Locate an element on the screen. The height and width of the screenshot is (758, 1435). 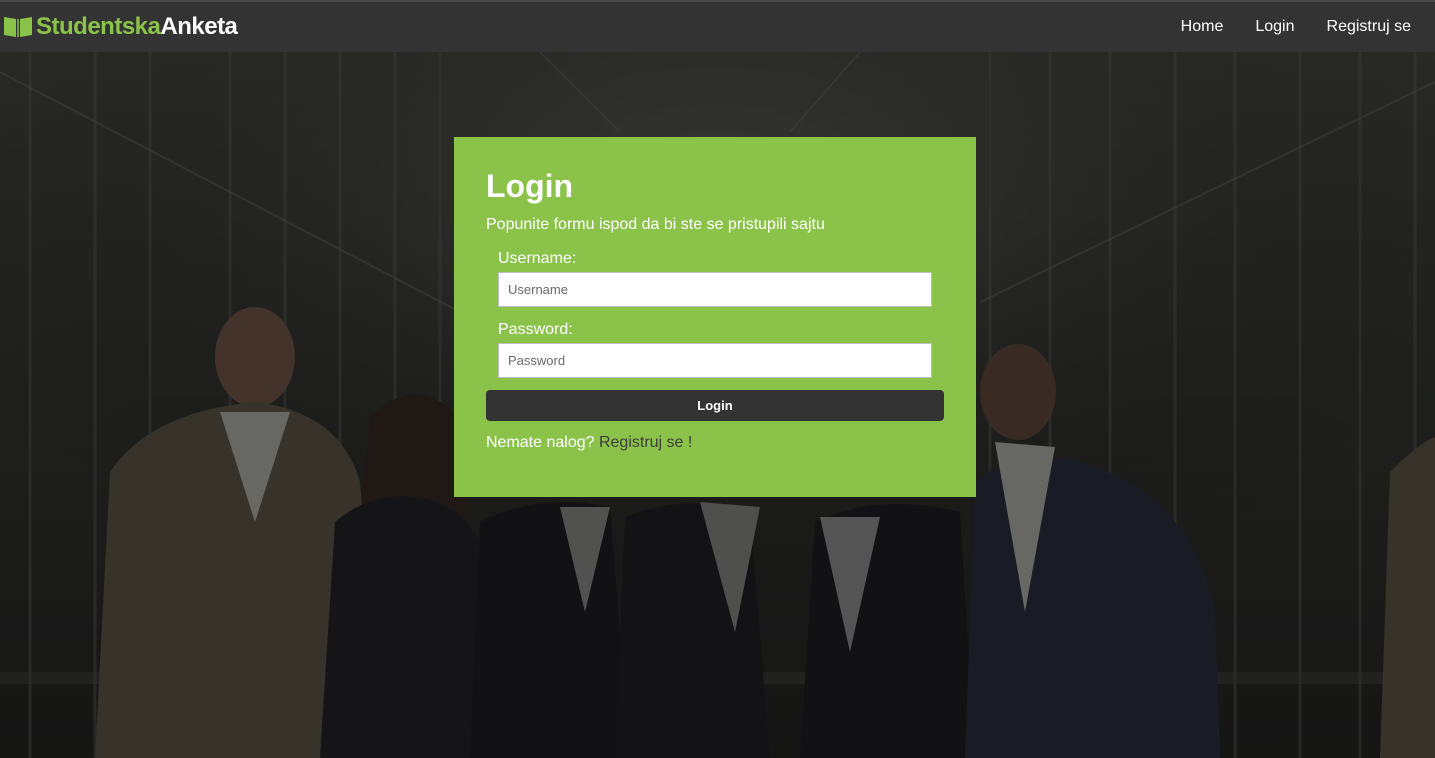
nav-home-link: Home is located at coordinates (1202, 27).